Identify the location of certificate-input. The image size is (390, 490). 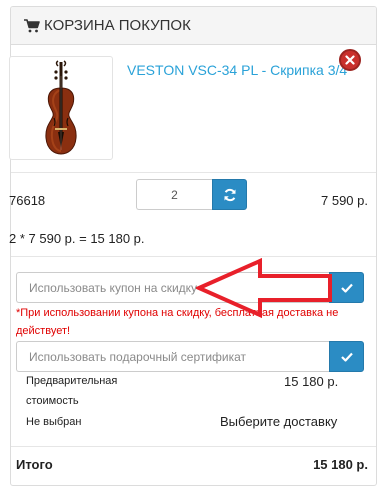
(172, 356).